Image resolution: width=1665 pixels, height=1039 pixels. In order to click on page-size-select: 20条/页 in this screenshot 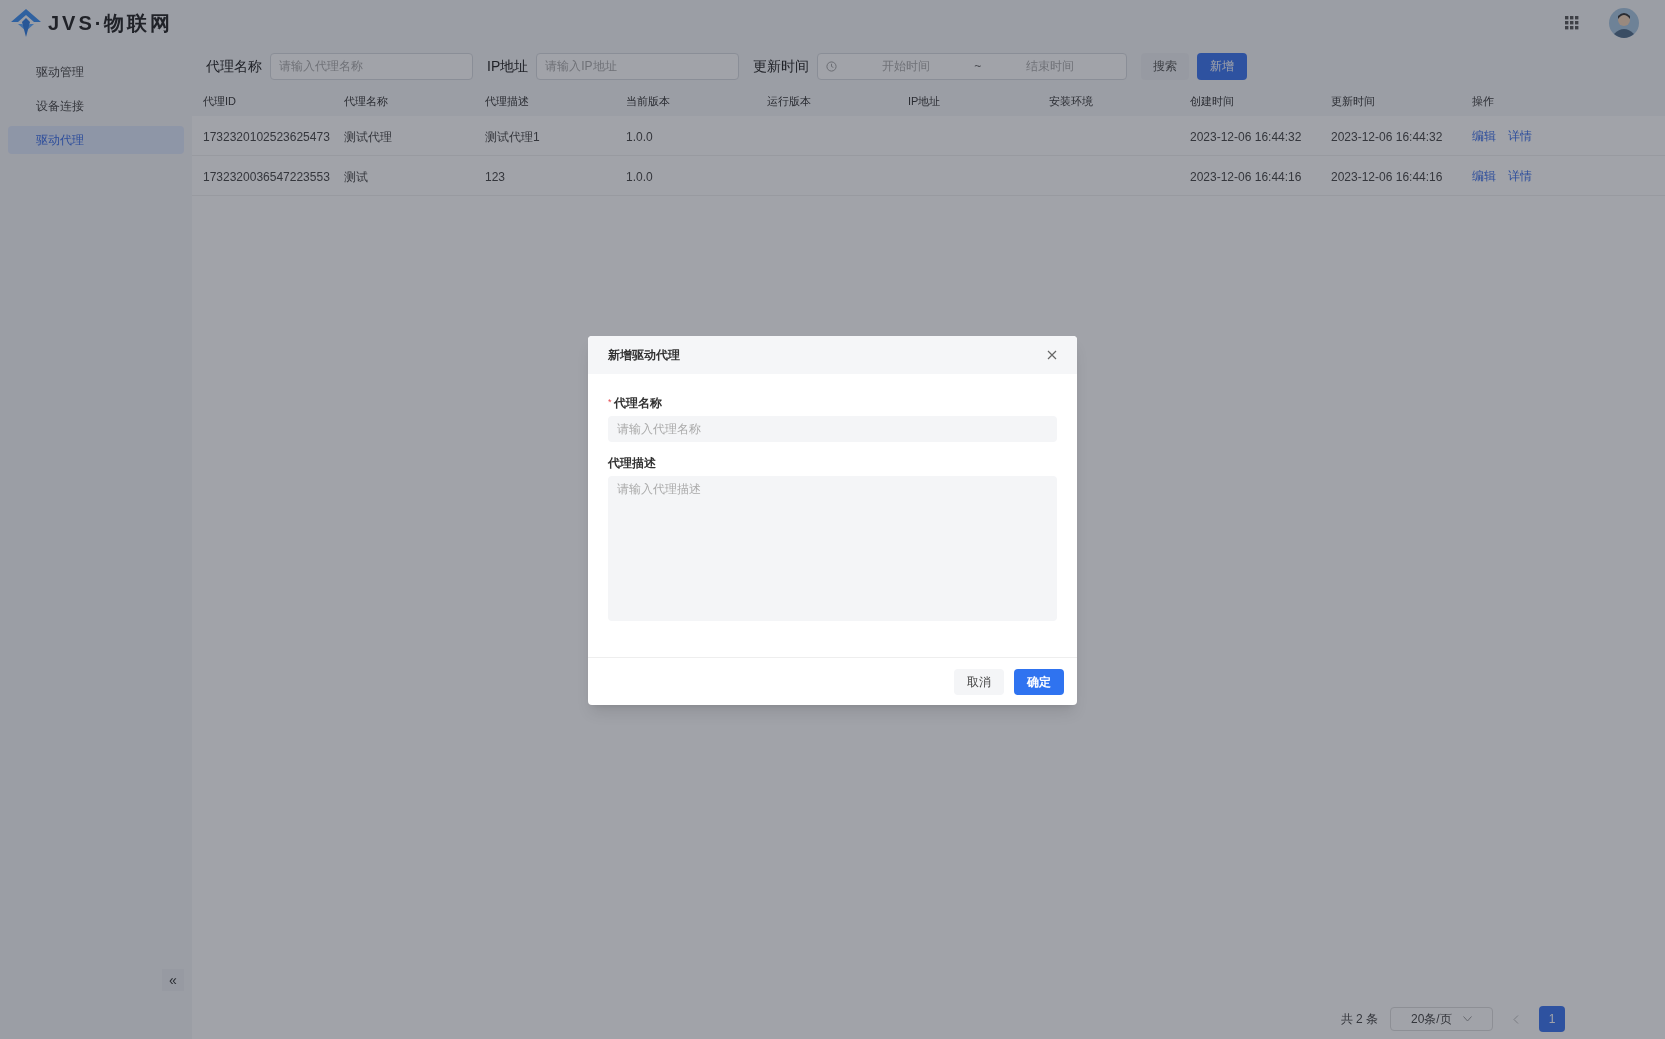, I will do `click(1441, 1019)`.